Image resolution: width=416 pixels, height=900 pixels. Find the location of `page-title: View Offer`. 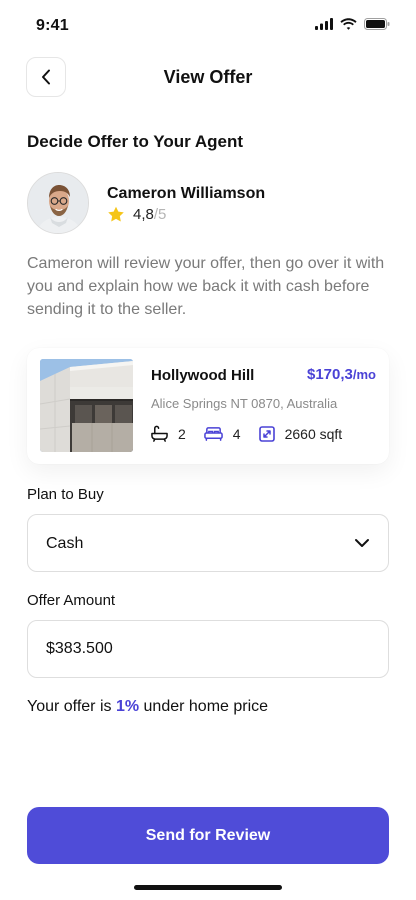

page-title: View Offer is located at coordinates (208, 77).